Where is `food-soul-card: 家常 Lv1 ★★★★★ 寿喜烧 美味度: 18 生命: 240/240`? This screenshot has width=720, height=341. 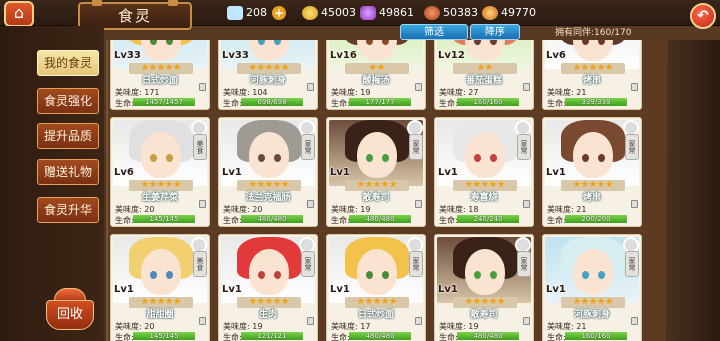 food-soul-card: 家常 Lv1 ★★★★★ 寿喜烧 美味度: 18 生命: 240/240 is located at coordinates (484, 172).